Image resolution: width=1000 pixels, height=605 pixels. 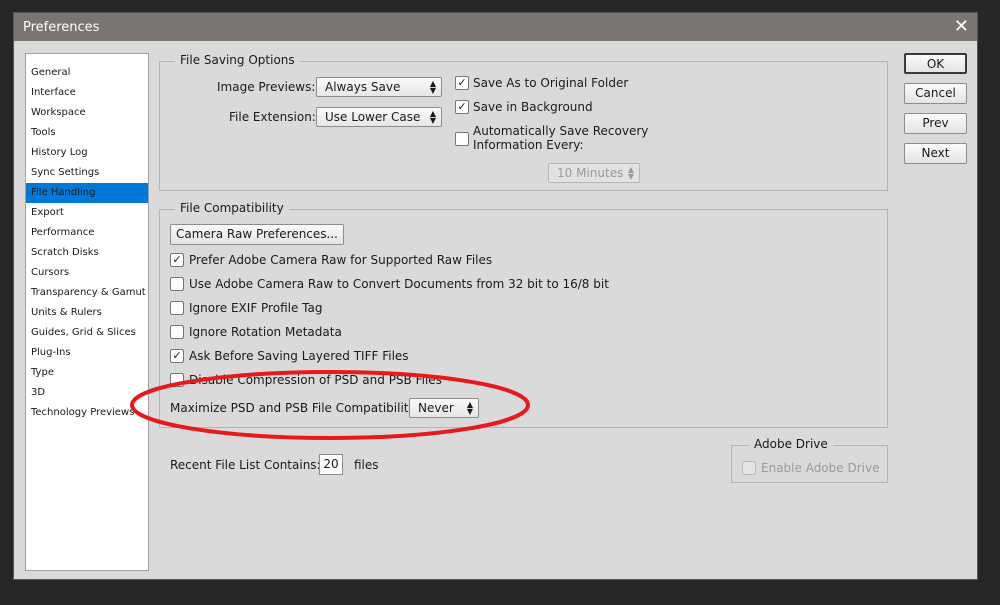 What do you see at coordinates (462, 83) in the screenshot?
I see `save-original-checkbox: ✓` at bounding box center [462, 83].